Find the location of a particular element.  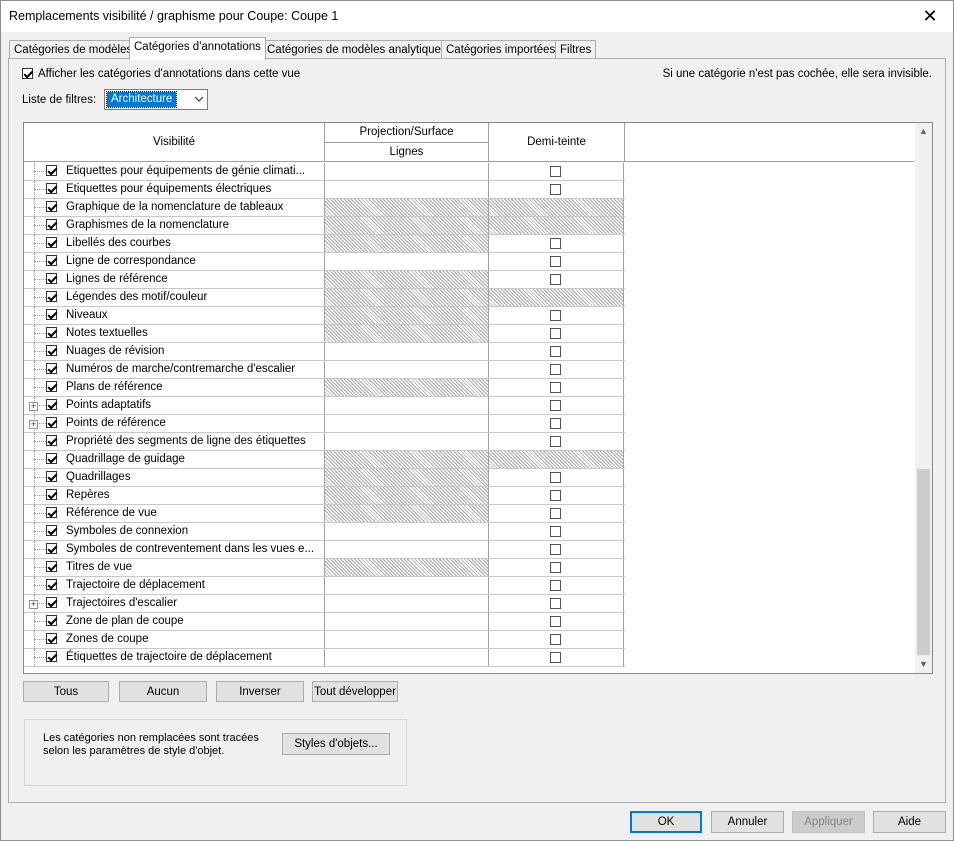

invert-button: Inverser is located at coordinates (260, 691).